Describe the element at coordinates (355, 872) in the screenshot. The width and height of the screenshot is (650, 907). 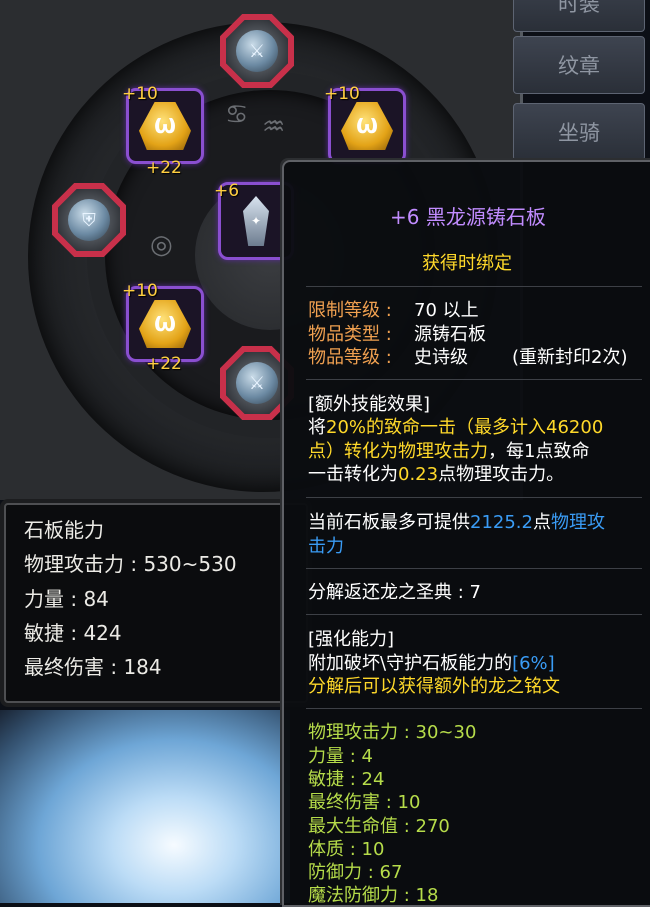
I see `attr-line: 防御力 : 67` at that location.